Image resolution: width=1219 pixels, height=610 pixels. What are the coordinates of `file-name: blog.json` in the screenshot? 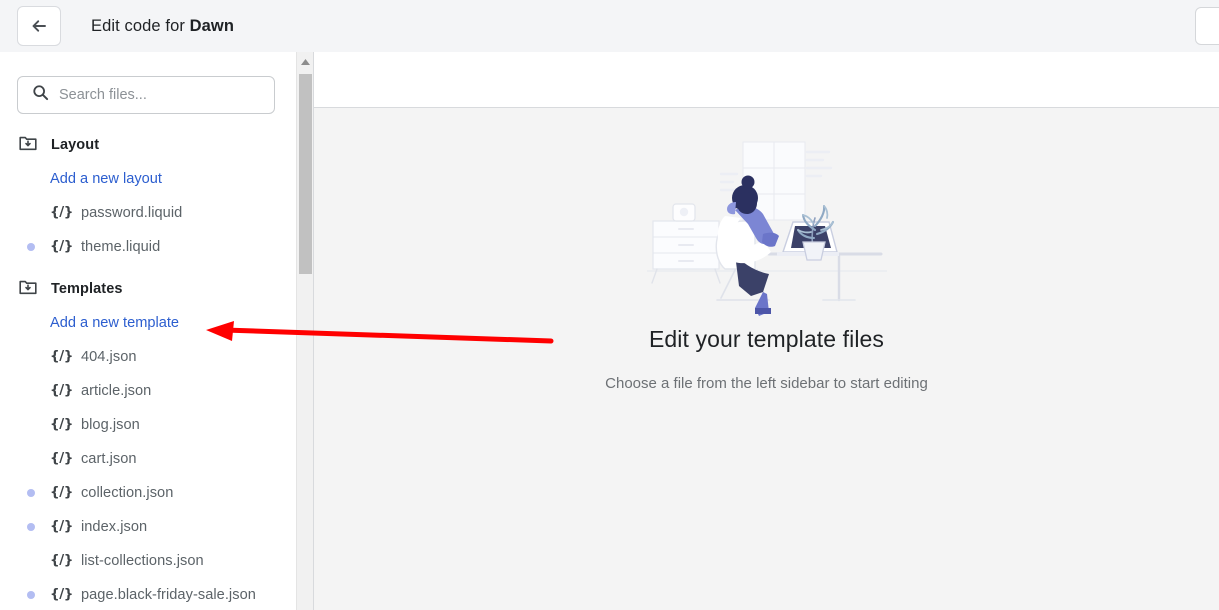 It's located at (110, 425).